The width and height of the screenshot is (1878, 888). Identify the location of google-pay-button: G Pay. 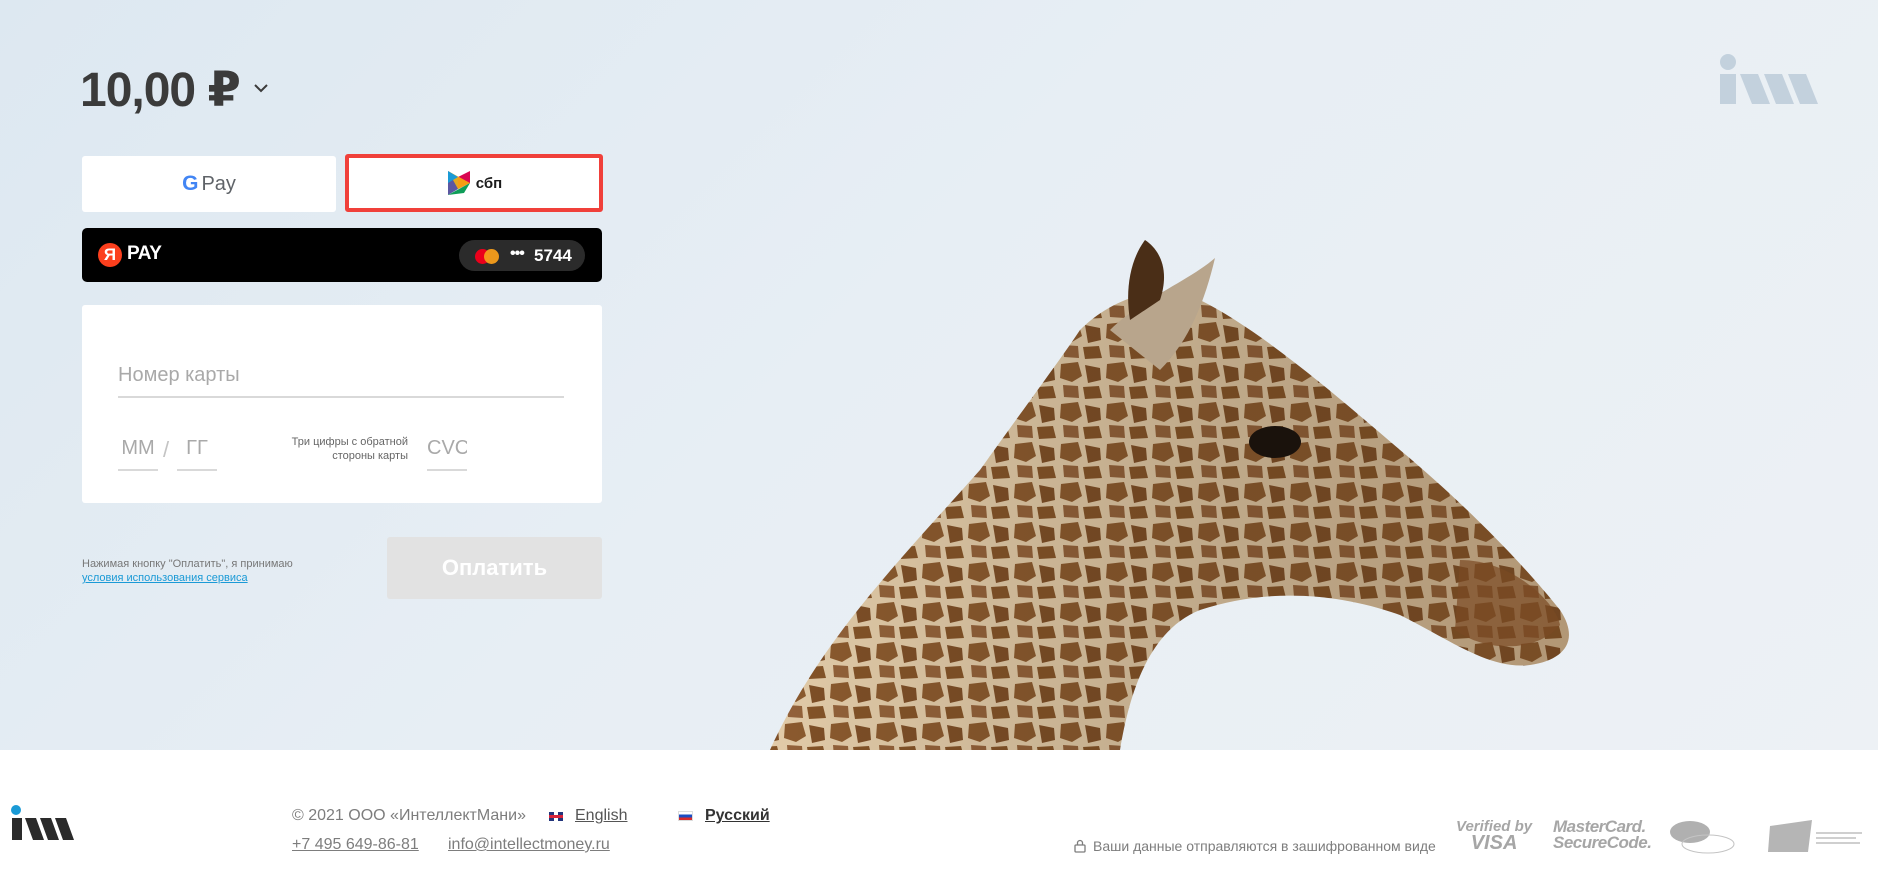
(209, 184).